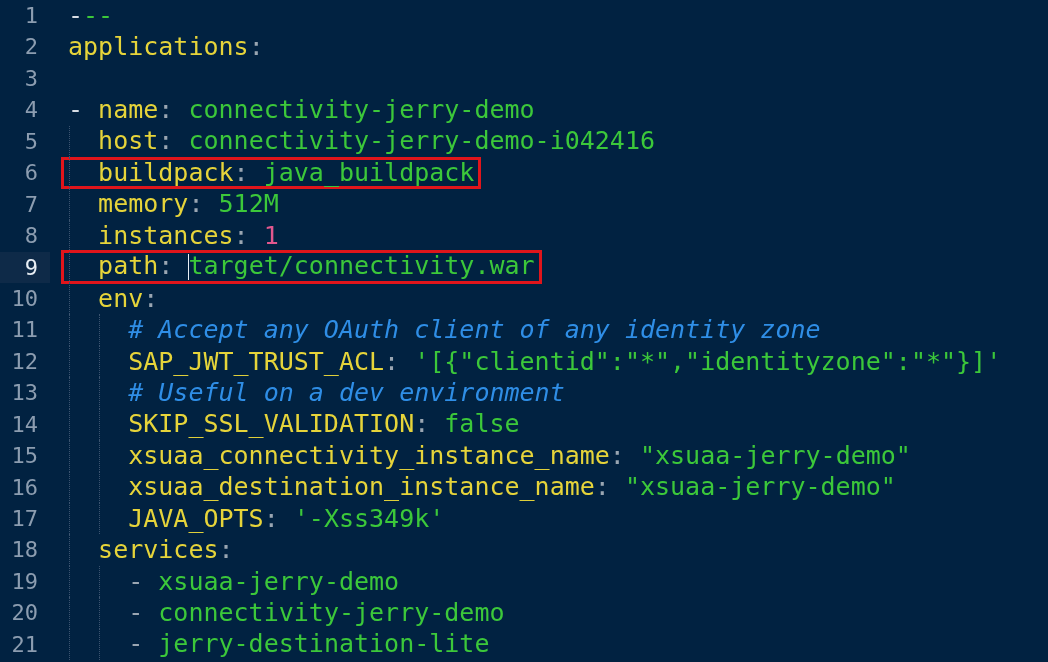 The height and width of the screenshot is (662, 1048). Describe the element at coordinates (24, 644) in the screenshot. I see `line-number: 21` at that location.